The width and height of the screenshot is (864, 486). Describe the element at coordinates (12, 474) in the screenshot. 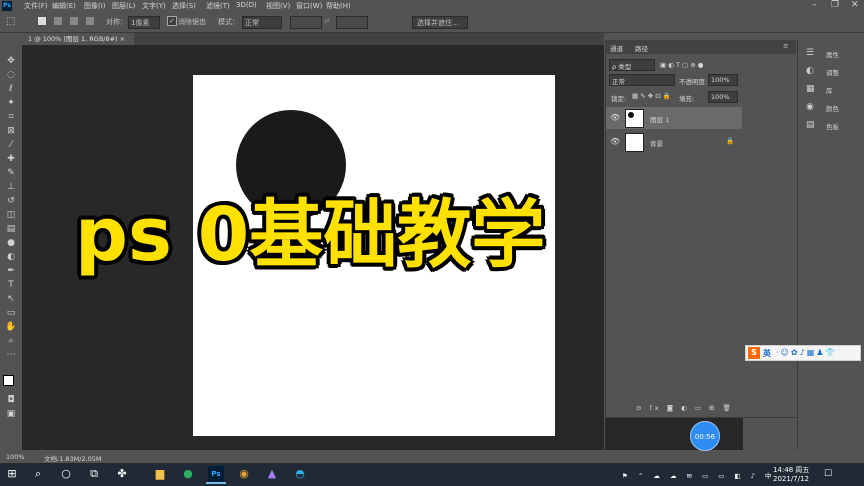

I see `windows-start-icon: ⊞` at that location.